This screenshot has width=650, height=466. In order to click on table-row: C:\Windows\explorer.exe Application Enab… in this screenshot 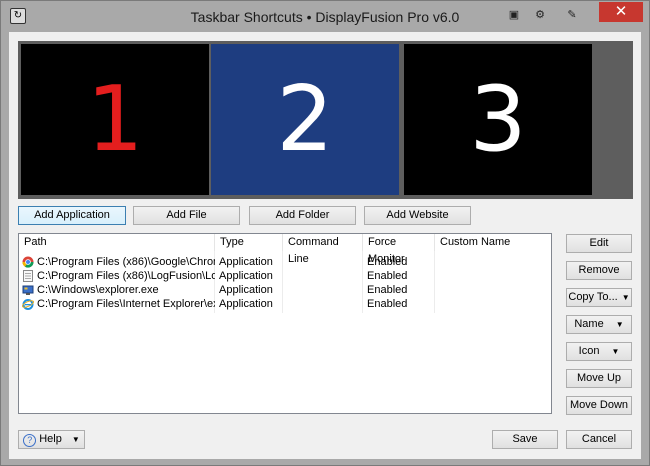, I will do `click(285, 290)`.